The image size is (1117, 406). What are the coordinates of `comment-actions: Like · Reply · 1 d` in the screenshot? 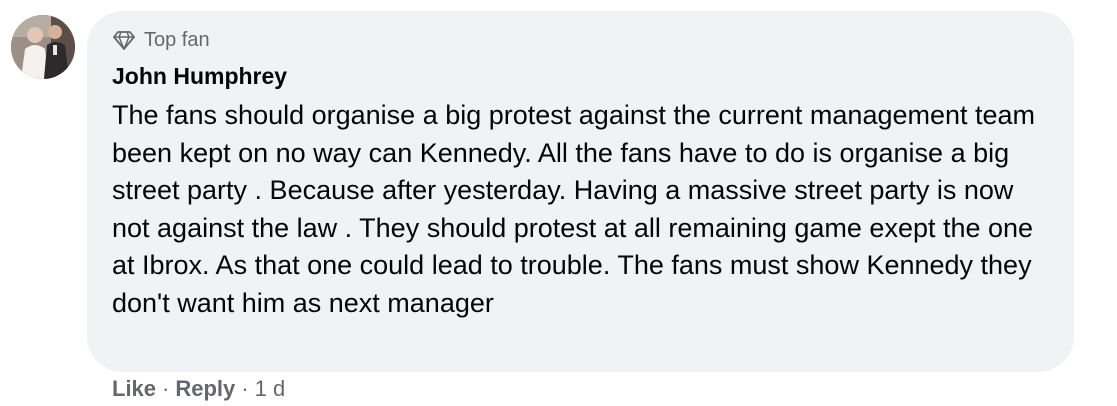 It's located at (198, 389).